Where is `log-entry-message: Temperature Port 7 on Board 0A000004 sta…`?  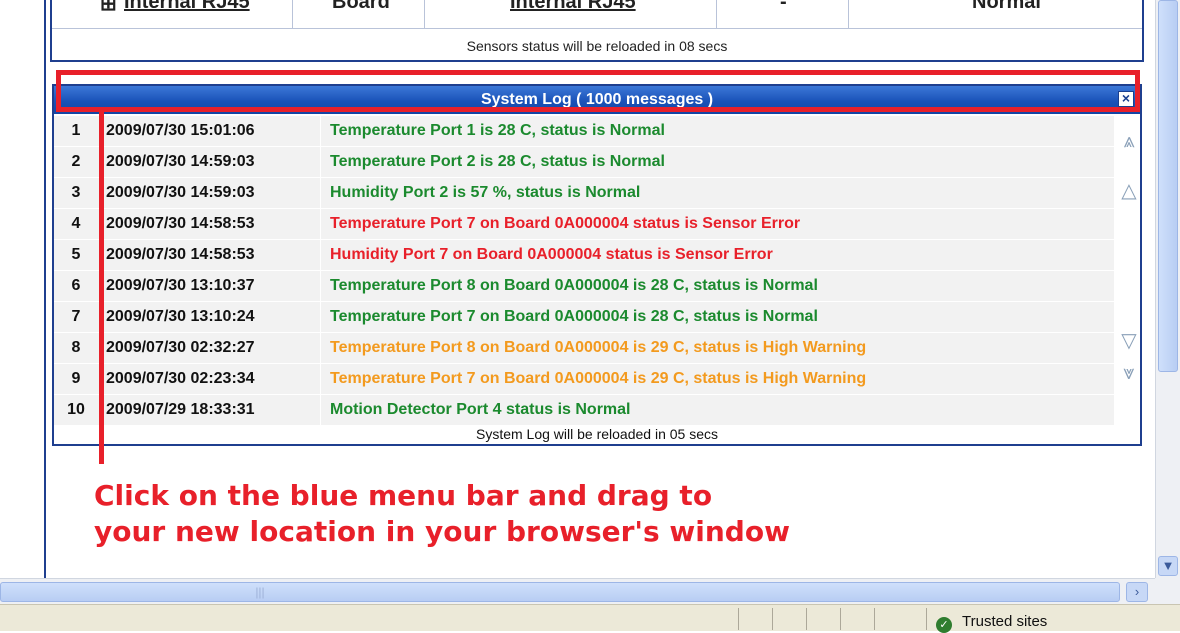 log-entry-message: Temperature Port 7 on Board 0A000004 sta… is located at coordinates (565, 223).